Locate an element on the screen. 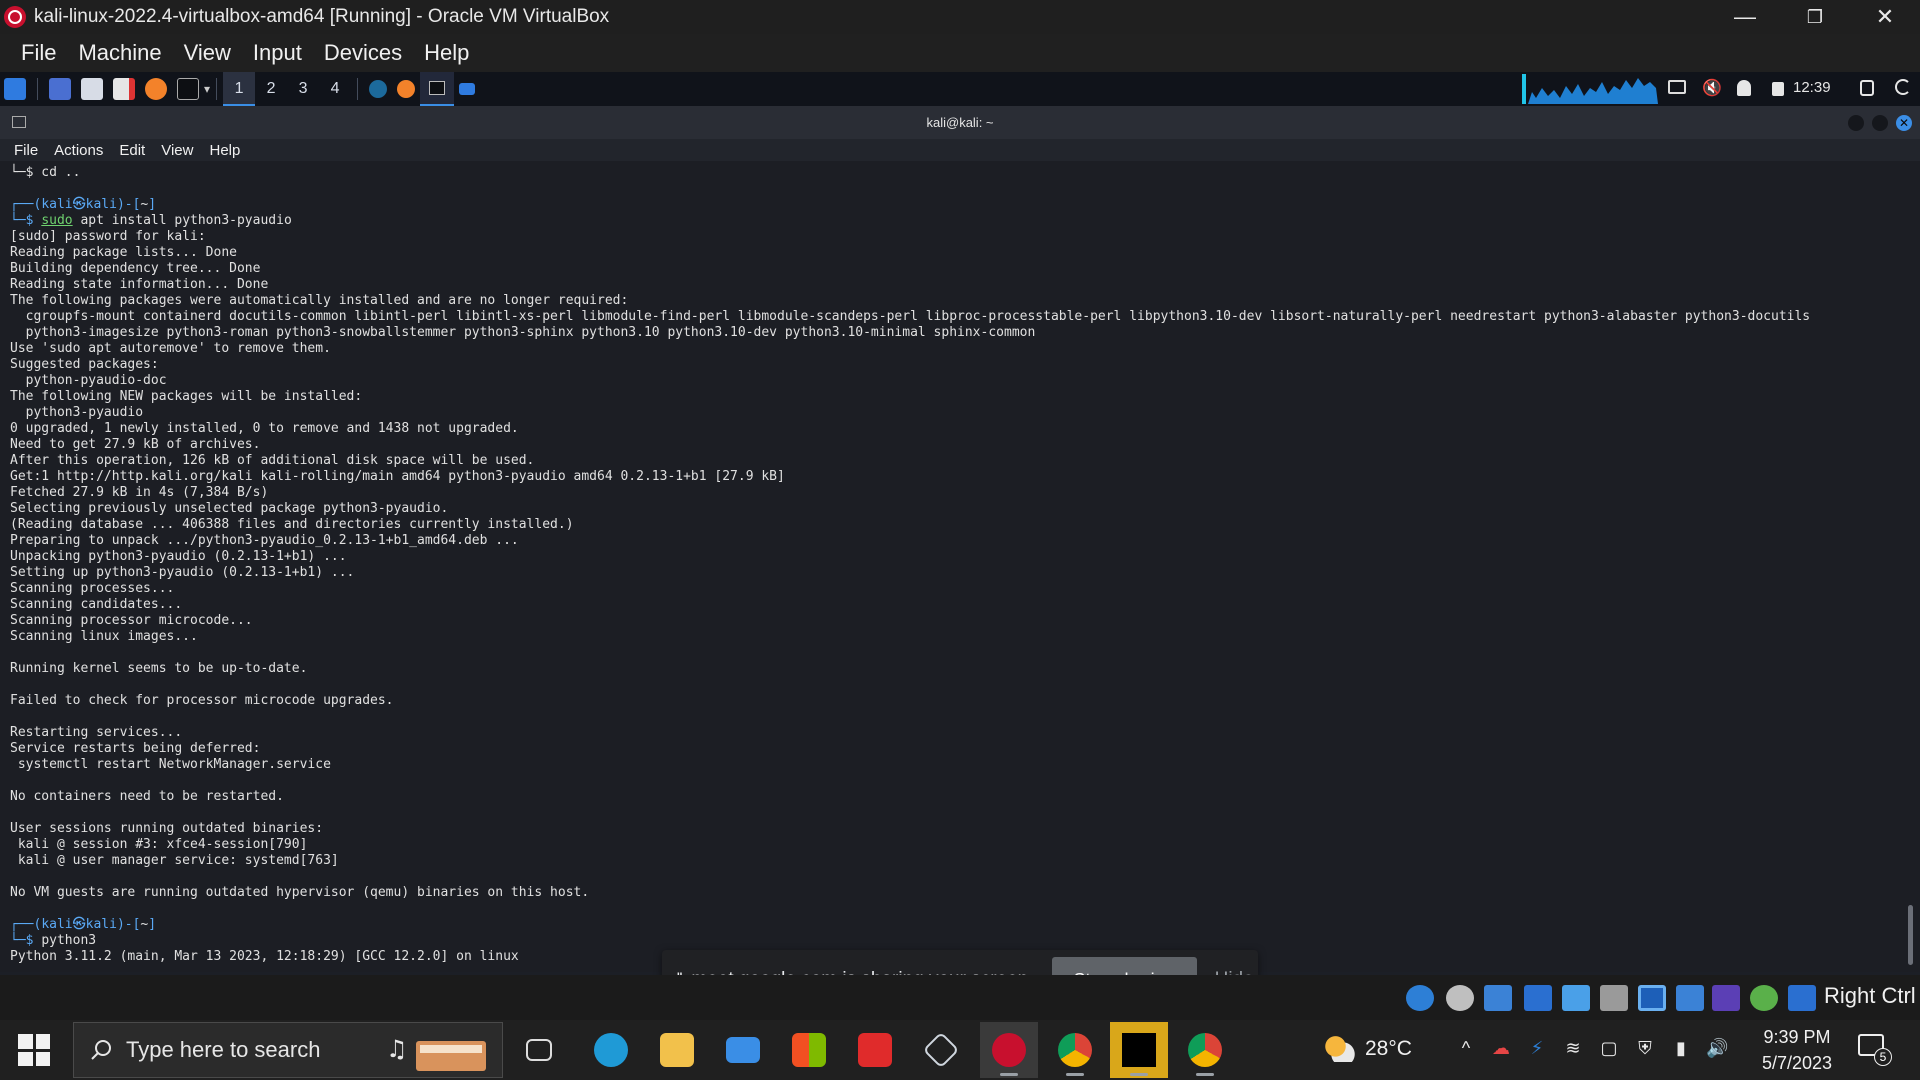  terminal-minimize-button is located at coordinates (1856, 123).